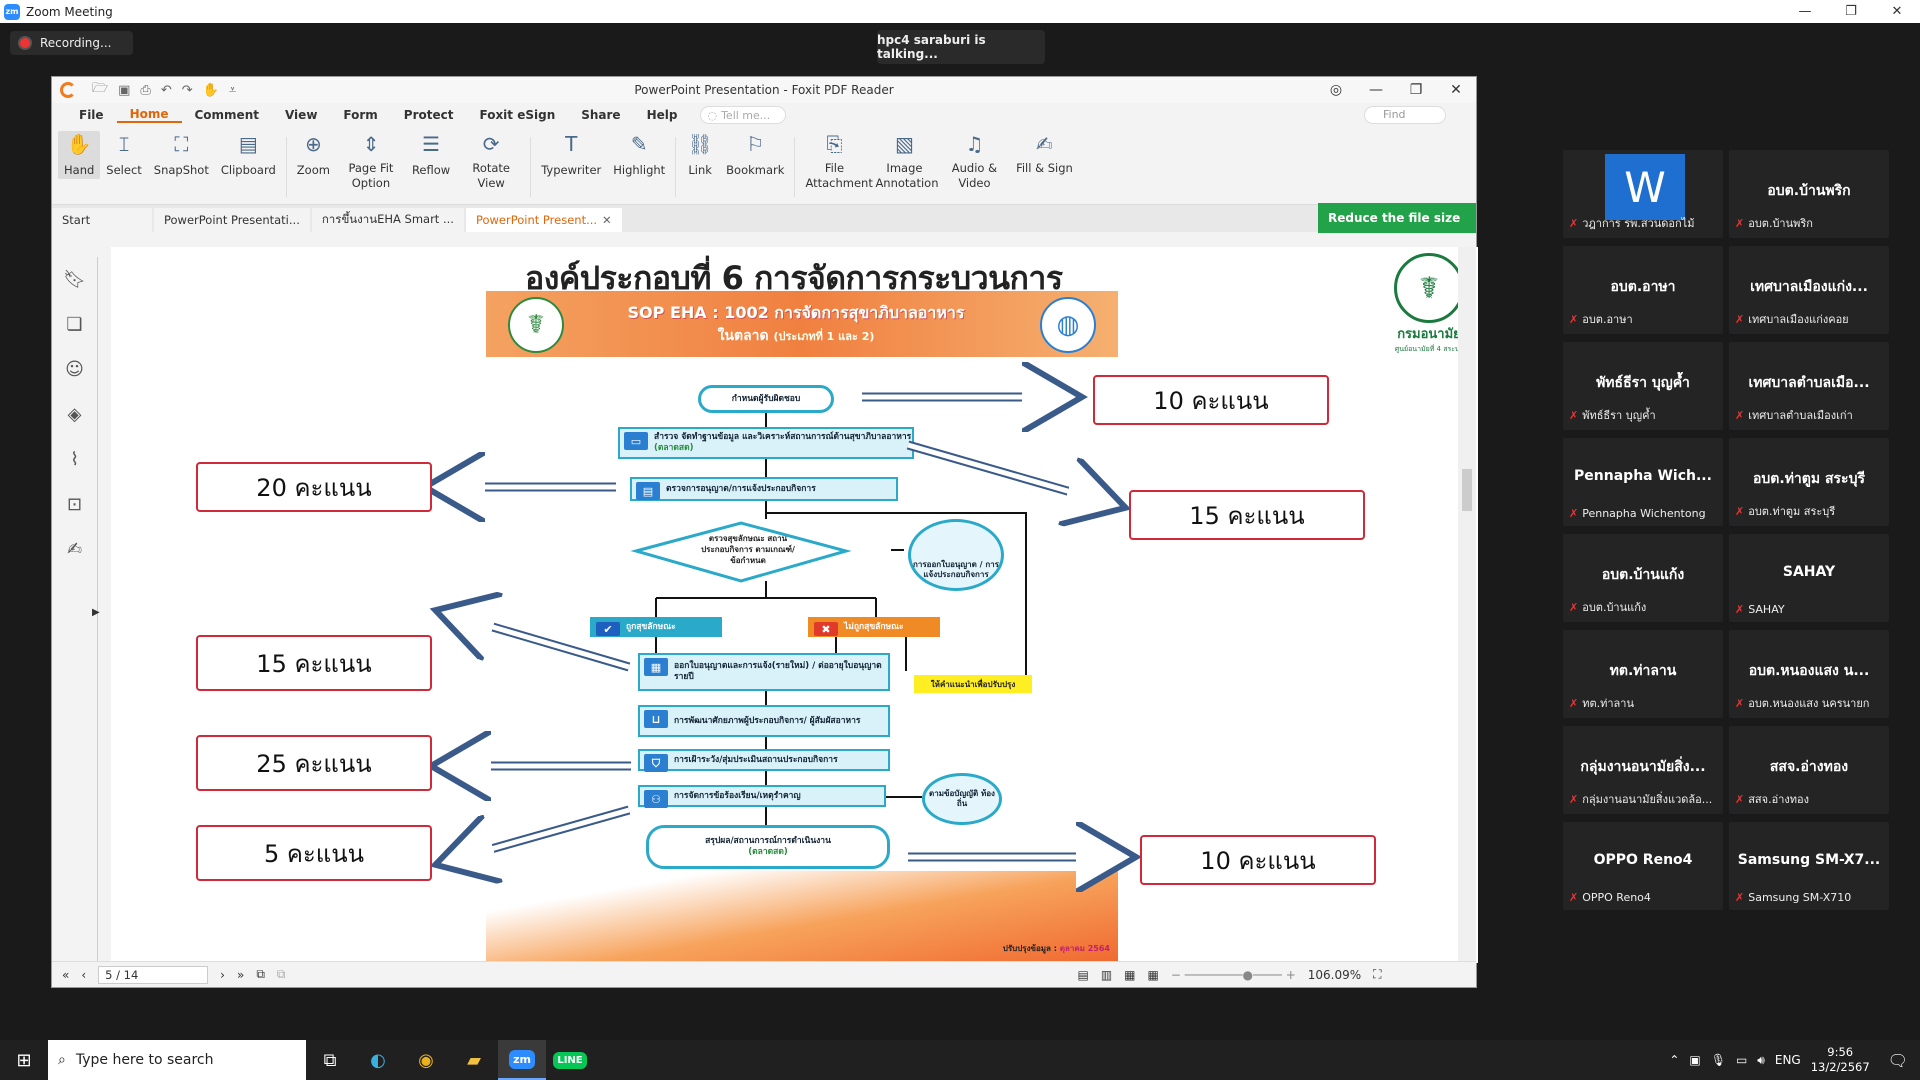  I want to click on ribbon-zoom-button: ⊕ Zoom, so click(313, 155).